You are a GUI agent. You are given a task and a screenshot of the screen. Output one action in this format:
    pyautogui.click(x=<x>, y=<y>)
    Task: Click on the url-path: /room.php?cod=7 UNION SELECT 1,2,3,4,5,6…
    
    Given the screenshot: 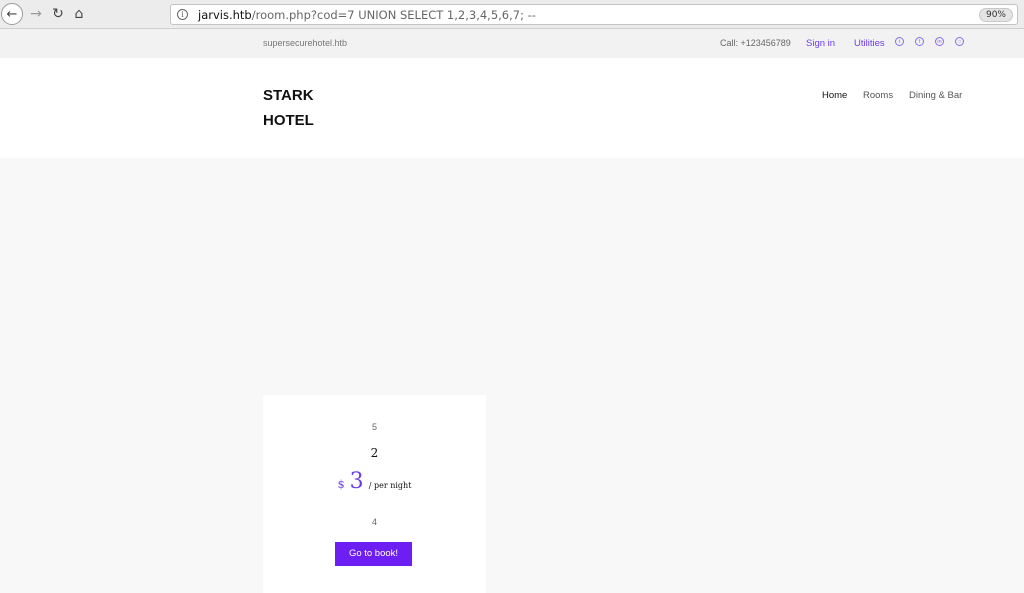 What is the action you would take?
    pyautogui.click(x=393, y=14)
    